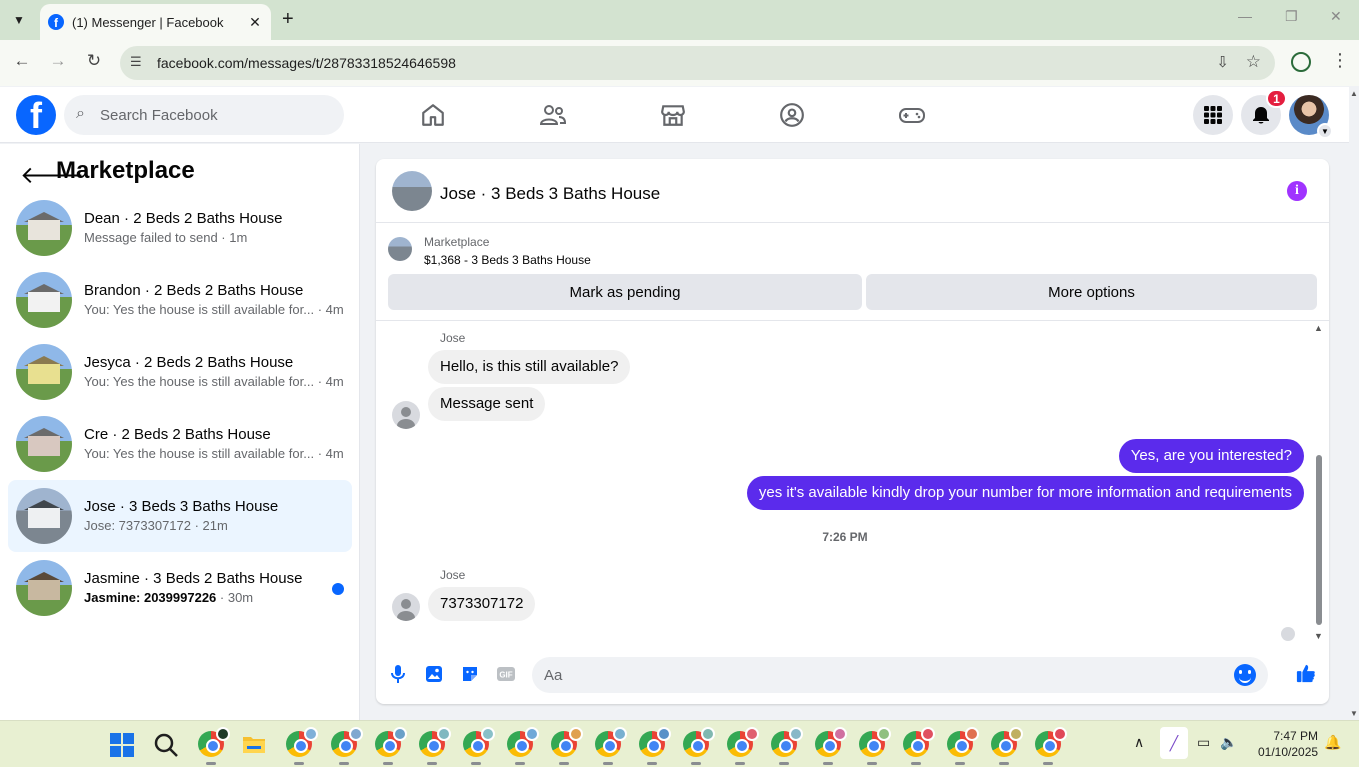 The width and height of the screenshot is (1359, 767). I want to click on reload-icon: ↻, so click(94, 61).